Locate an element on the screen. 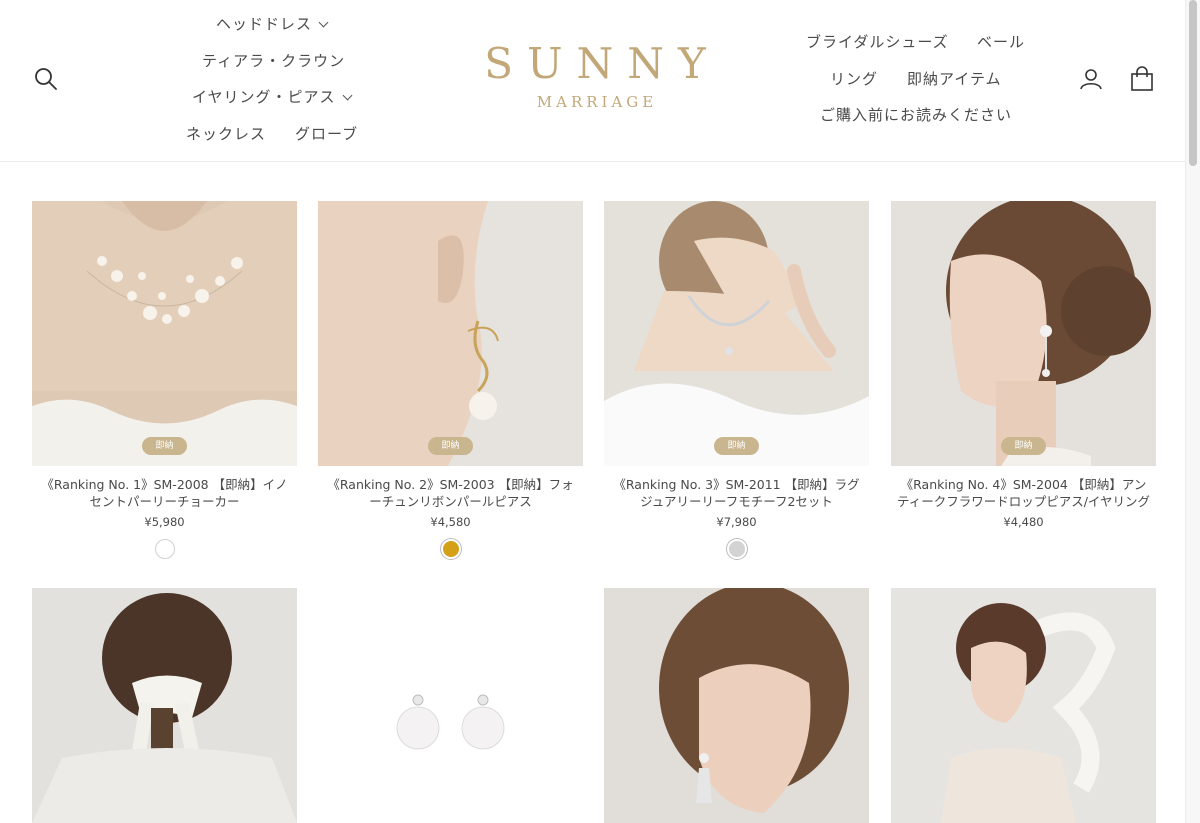 The image size is (1200, 823). product-image-ribbon-headdress is located at coordinates (164, 705).